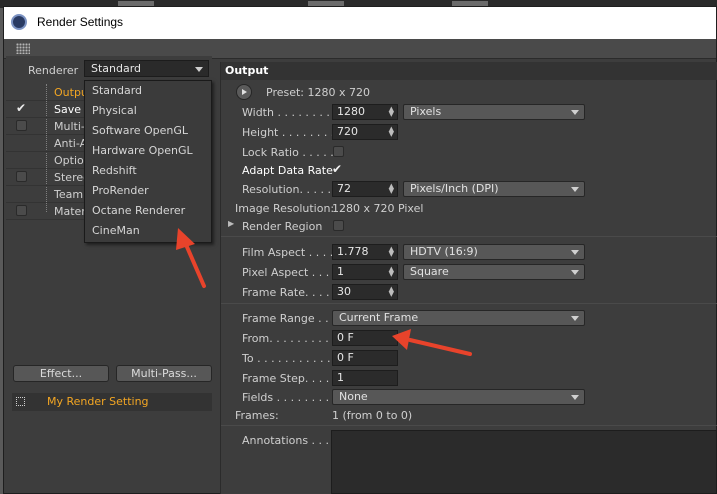  Describe the element at coordinates (148, 191) in the screenshot. I see `menu-item-prorender: ProRender` at that location.